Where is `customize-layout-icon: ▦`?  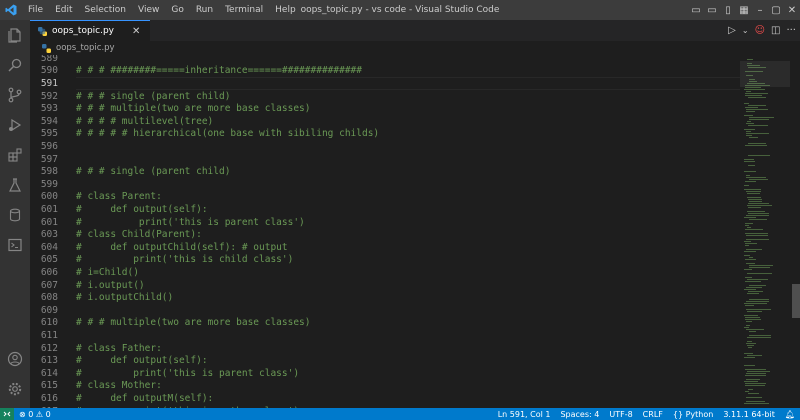
customize-layout-icon: ▦ is located at coordinates (744, 10).